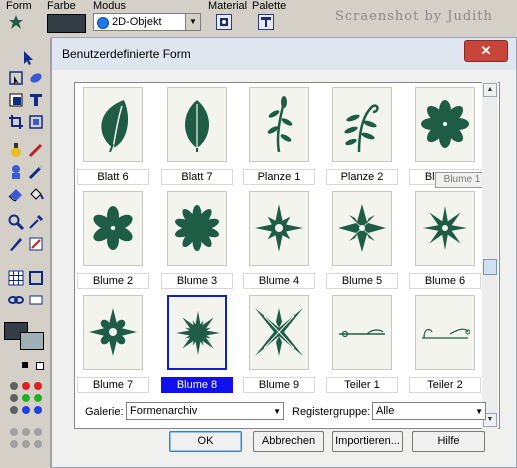 The image size is (517, 468). I want to click on chevron-down-icon: ▼, so click(277, 411).